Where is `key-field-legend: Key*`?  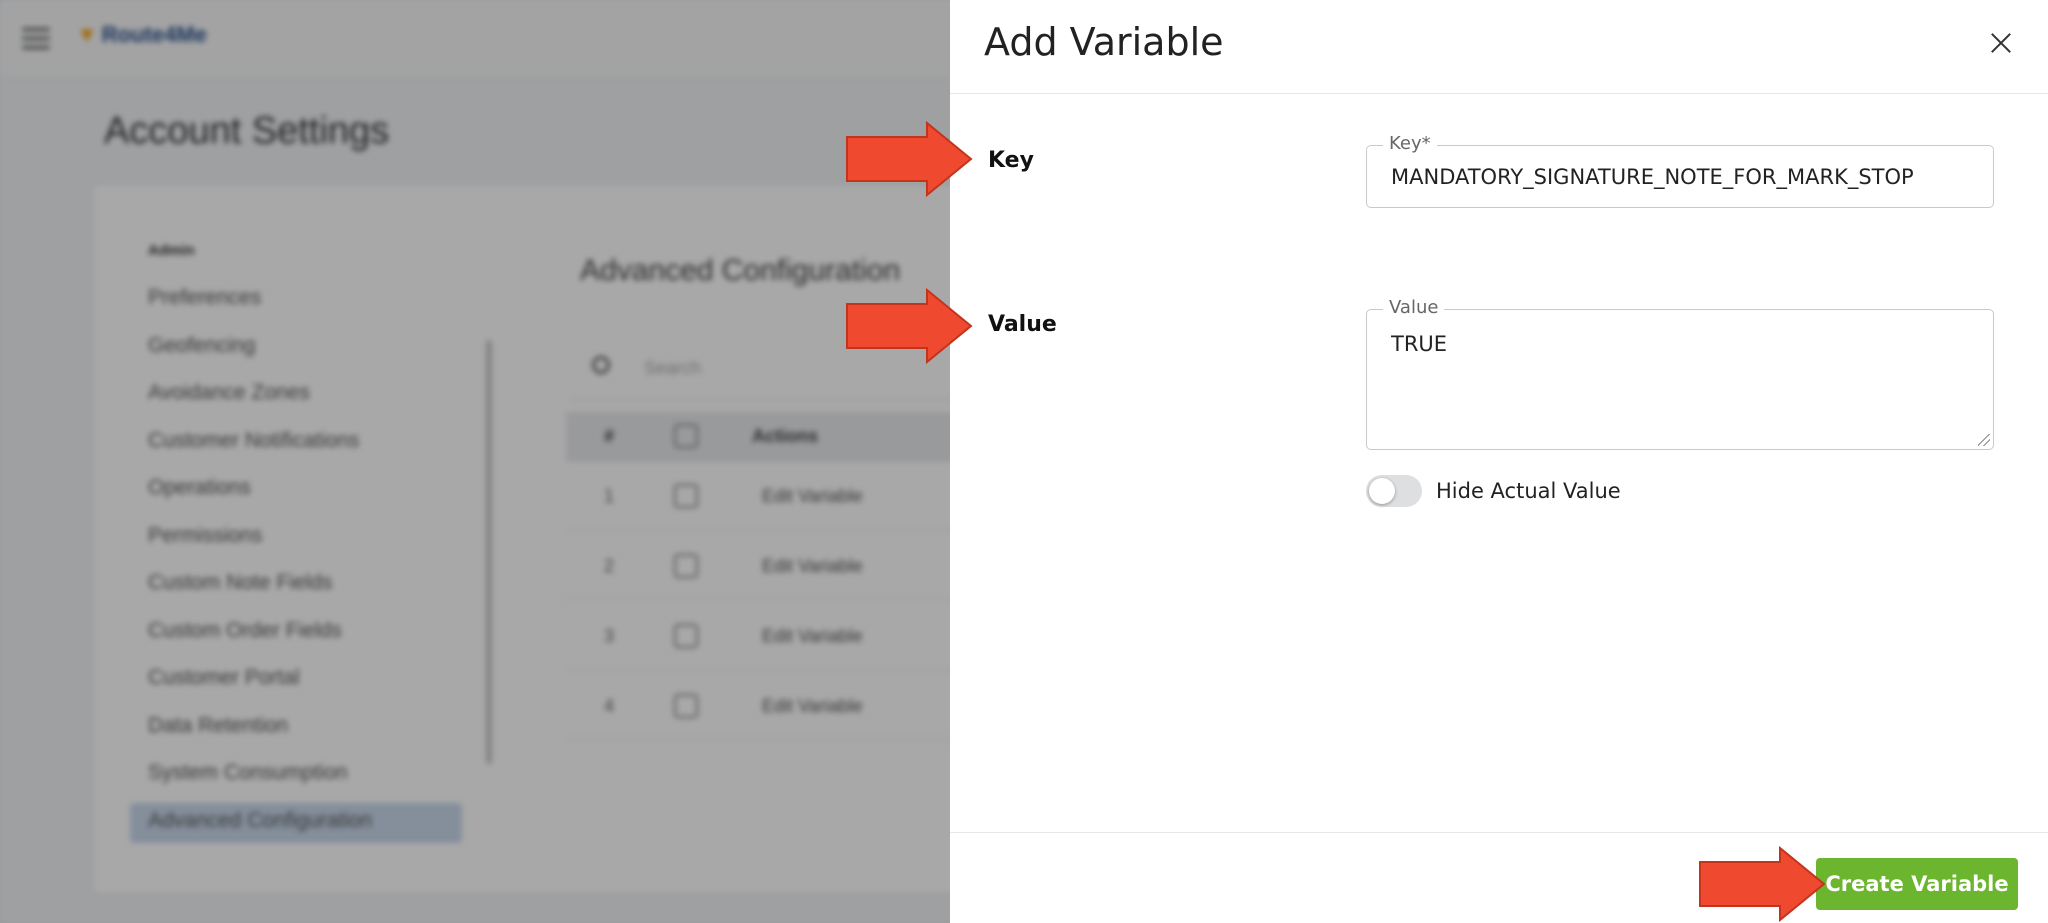
key-field-legend: Key* is located at coordinates (1410, 143).